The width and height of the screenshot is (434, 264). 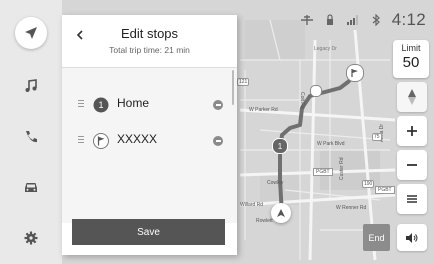 I want to click on navigation-button, so click(x=31, y=33).